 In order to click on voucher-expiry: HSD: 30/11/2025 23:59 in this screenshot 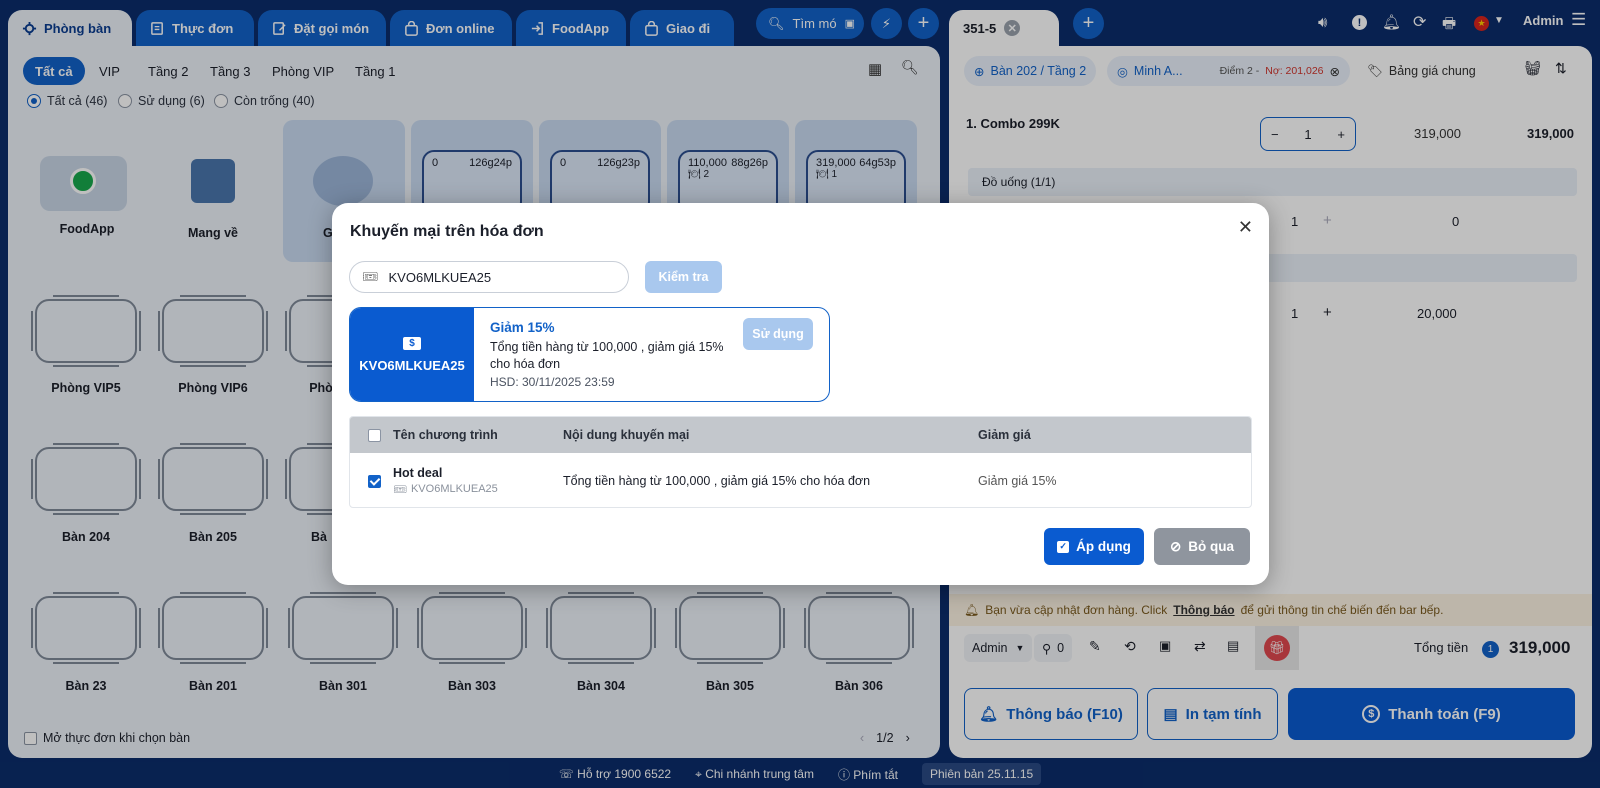, I will do `click(552, 382)`.